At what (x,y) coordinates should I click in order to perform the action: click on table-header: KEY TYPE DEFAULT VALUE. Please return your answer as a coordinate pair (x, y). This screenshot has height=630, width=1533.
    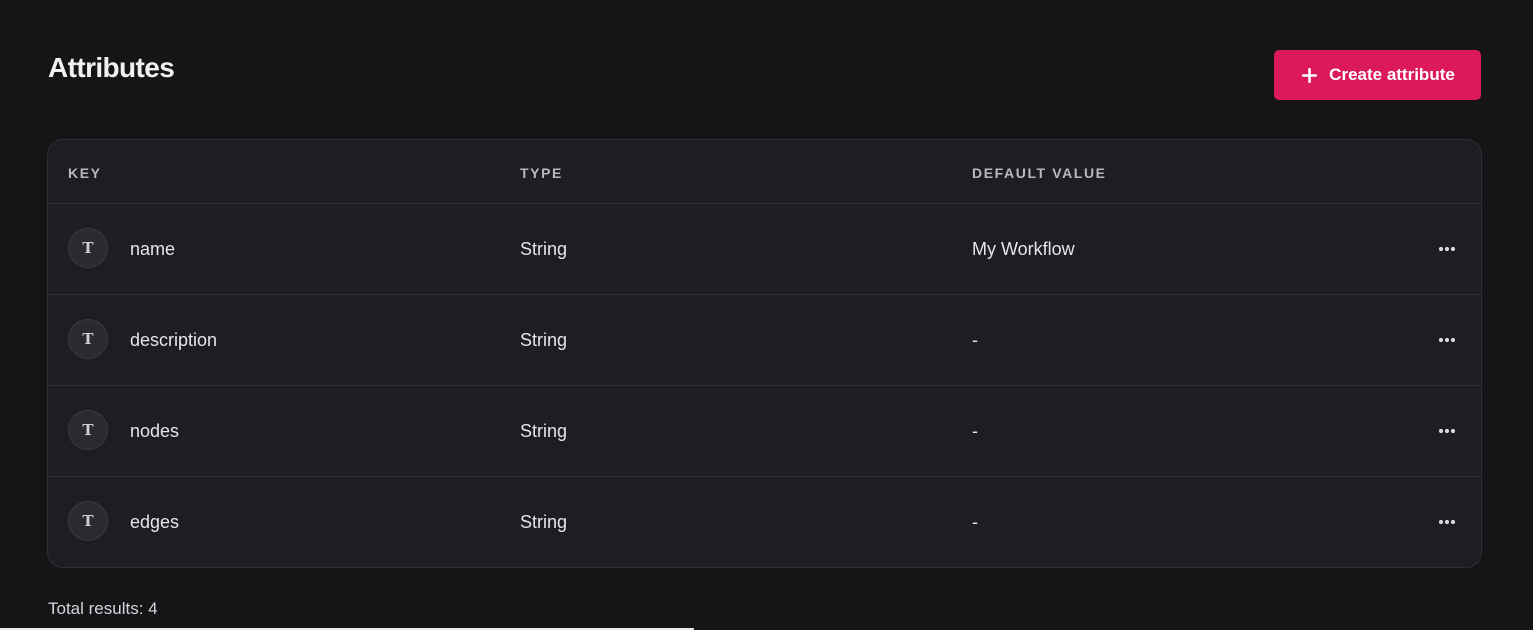
    Looking at the image, I should click on (764, 172).